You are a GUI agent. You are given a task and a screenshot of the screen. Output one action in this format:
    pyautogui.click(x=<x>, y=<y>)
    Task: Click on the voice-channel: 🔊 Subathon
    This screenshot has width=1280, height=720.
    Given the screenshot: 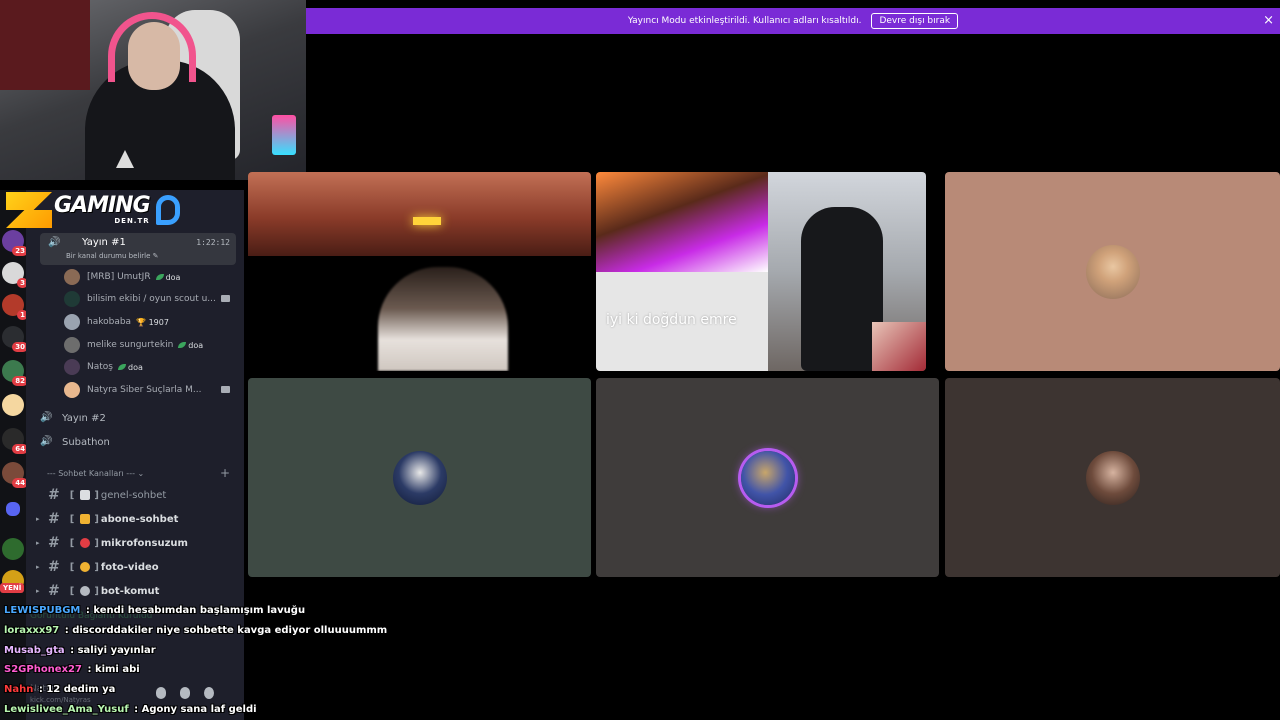 What is the action you would take?
    pyautogui.click(x=75, y=442)
    